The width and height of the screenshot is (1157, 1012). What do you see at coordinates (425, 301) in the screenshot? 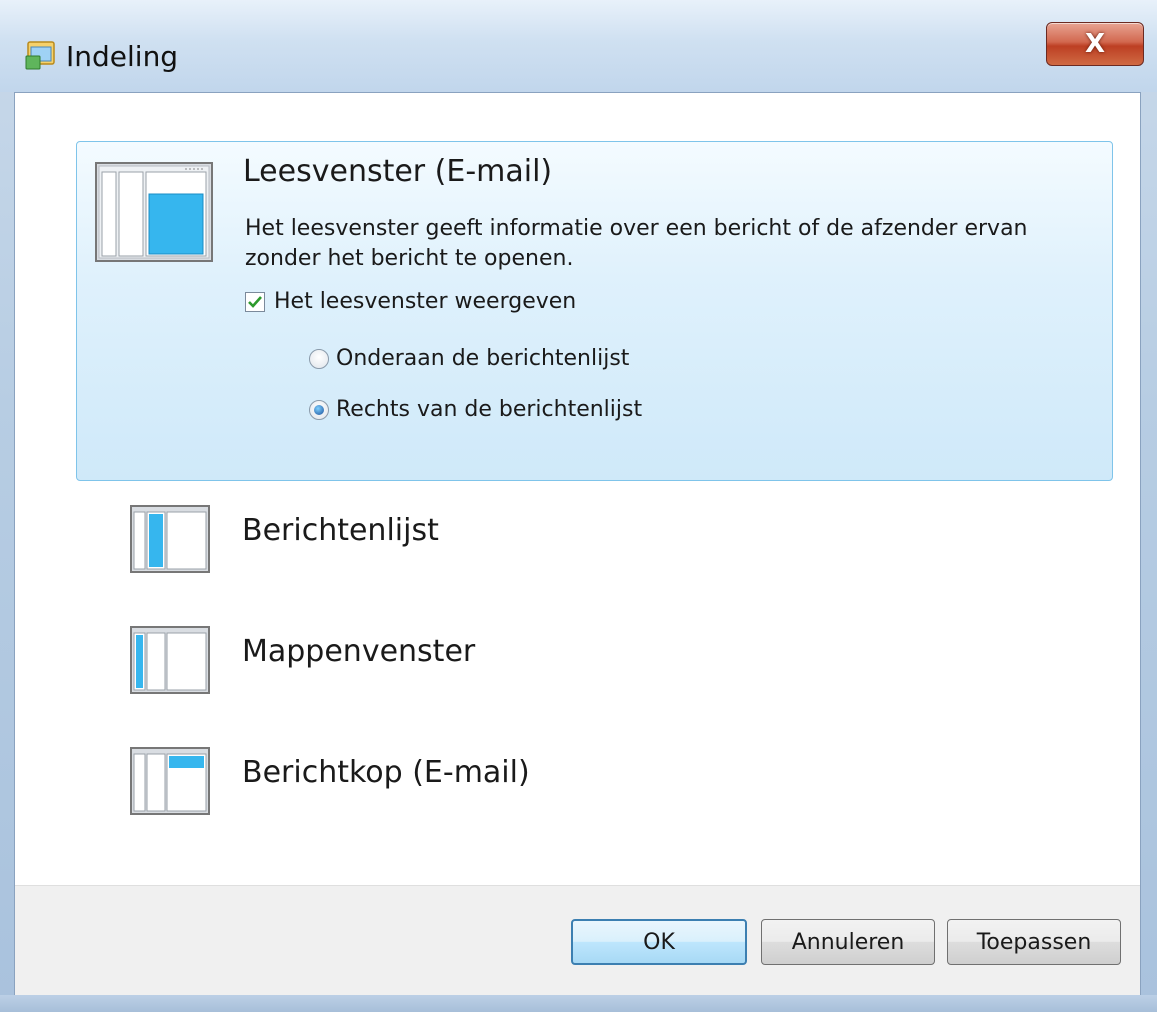
I see `checkbox-label: Het leesvenster weergeven` at bounding box center [425, 301].